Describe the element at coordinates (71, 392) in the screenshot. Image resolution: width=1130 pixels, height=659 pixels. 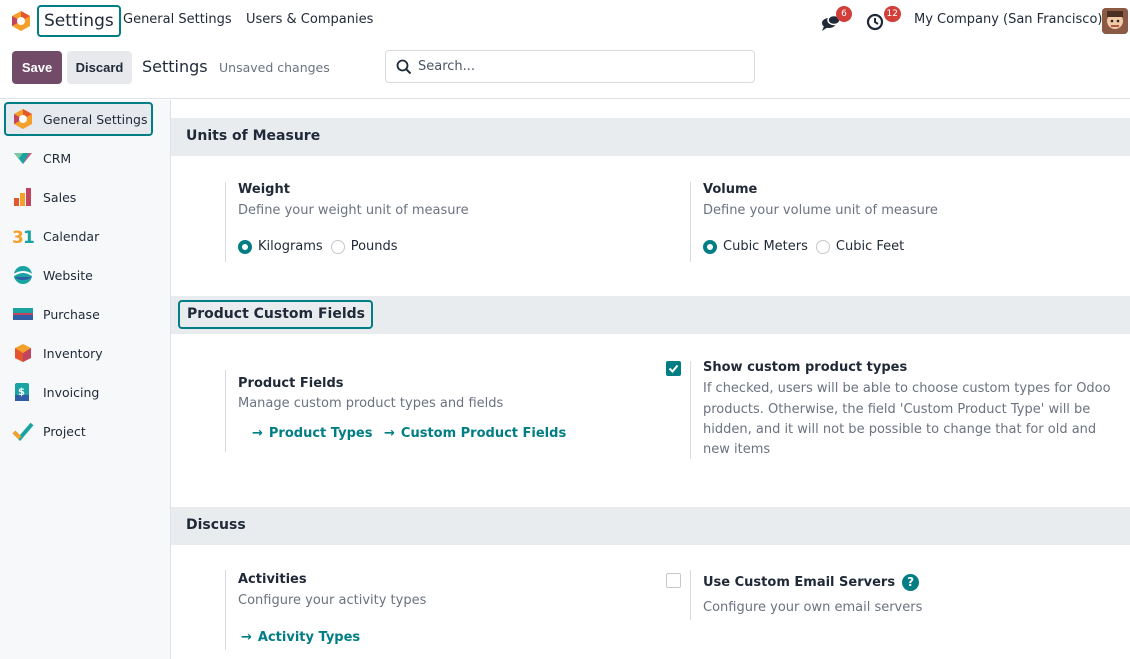
I see `sidebar-item-label: Invoicing` at that location.